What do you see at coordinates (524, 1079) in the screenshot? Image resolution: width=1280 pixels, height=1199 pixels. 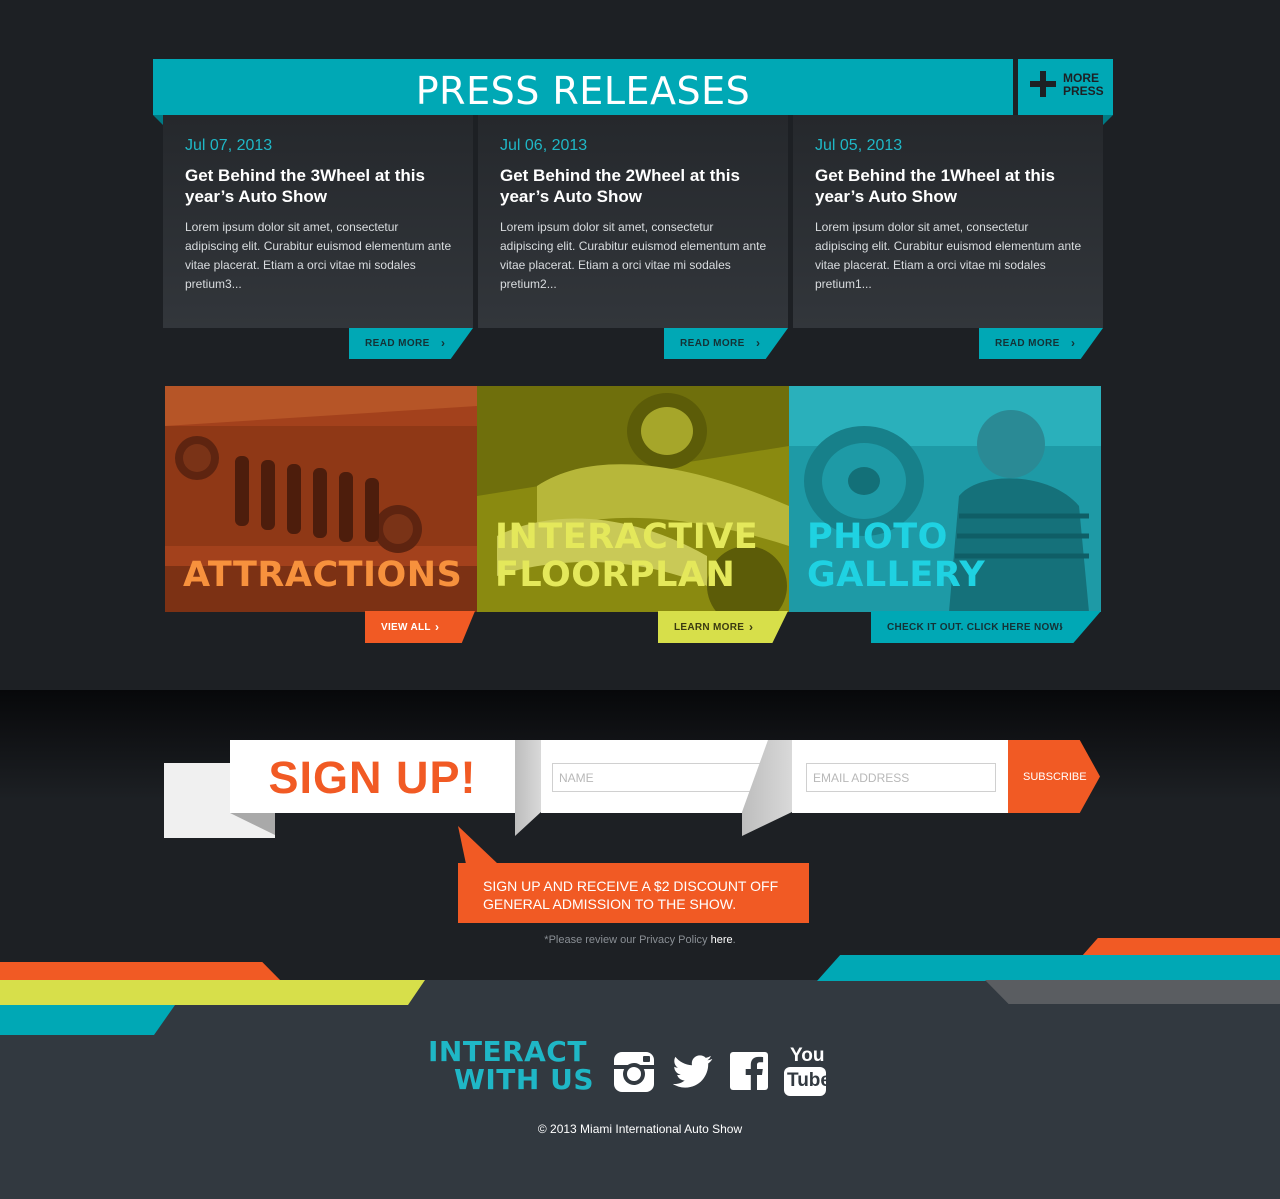 I see `interact-line2: WITH US` at bounding box center [524, 1079].